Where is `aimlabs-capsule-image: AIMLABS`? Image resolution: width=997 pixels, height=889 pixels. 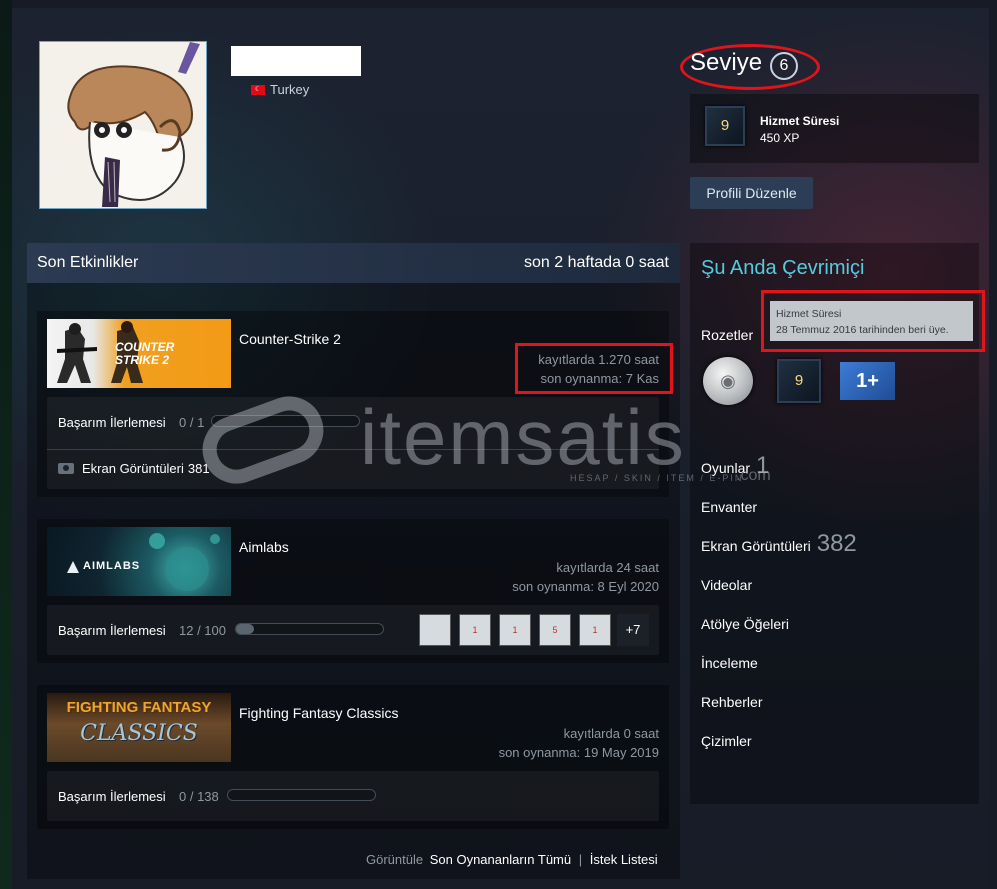 aimlabs-capsule-image: AIMLABS is located at coordinates (139, 561).